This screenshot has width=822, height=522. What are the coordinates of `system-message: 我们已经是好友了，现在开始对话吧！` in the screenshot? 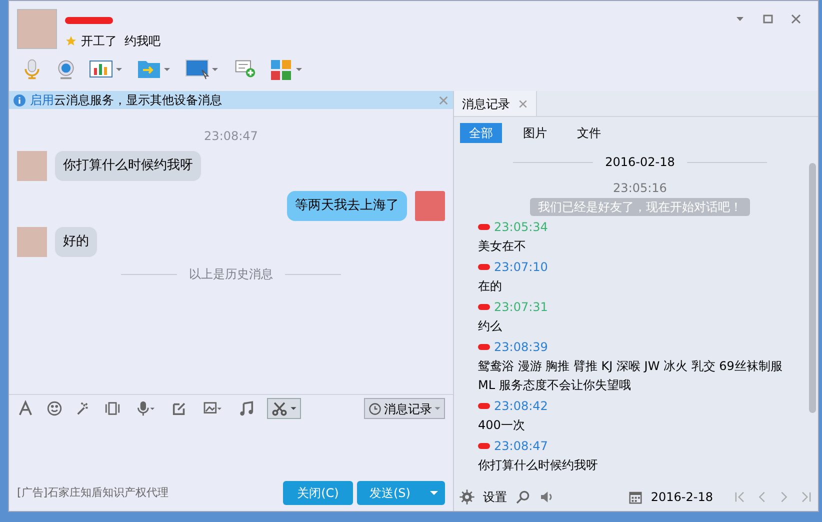 It's located at (640, 207).